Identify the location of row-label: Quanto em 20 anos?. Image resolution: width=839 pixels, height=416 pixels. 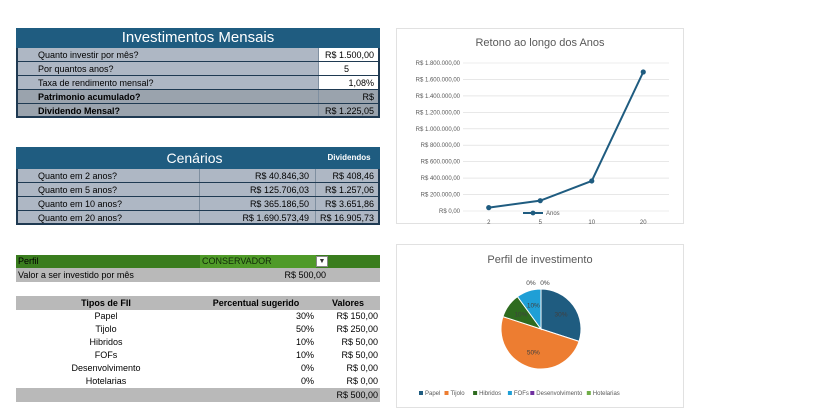
(107, 217).